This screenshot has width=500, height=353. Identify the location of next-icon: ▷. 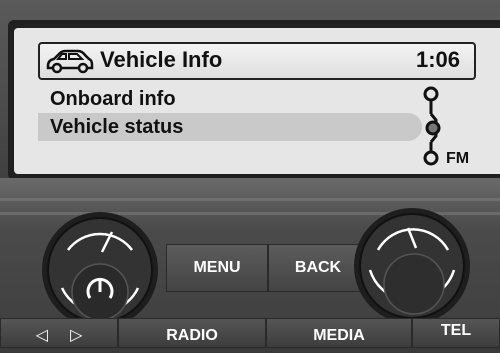
(76, 335).